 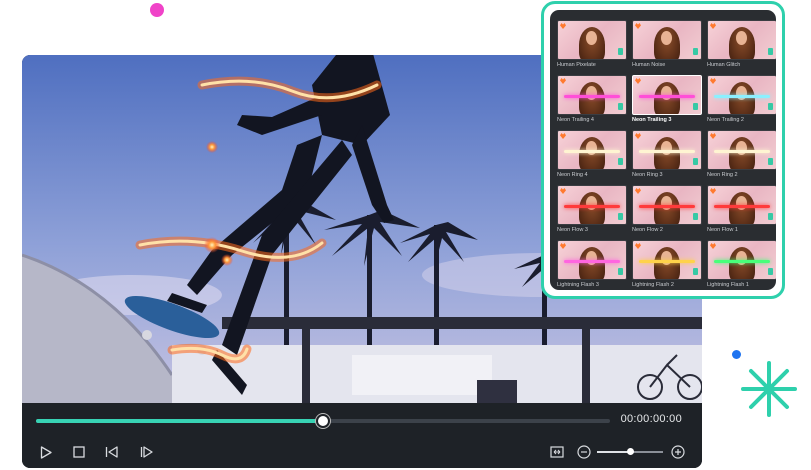 I want to click on fit-screen-button, so click(x=557, y=452).